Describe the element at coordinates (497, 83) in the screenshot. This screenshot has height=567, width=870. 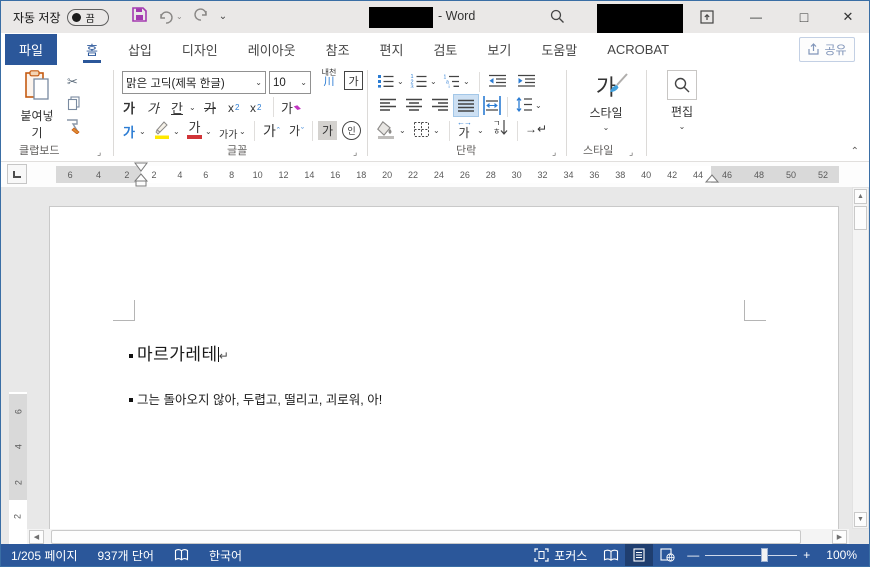
I see `decrease-indent-button` at that location.